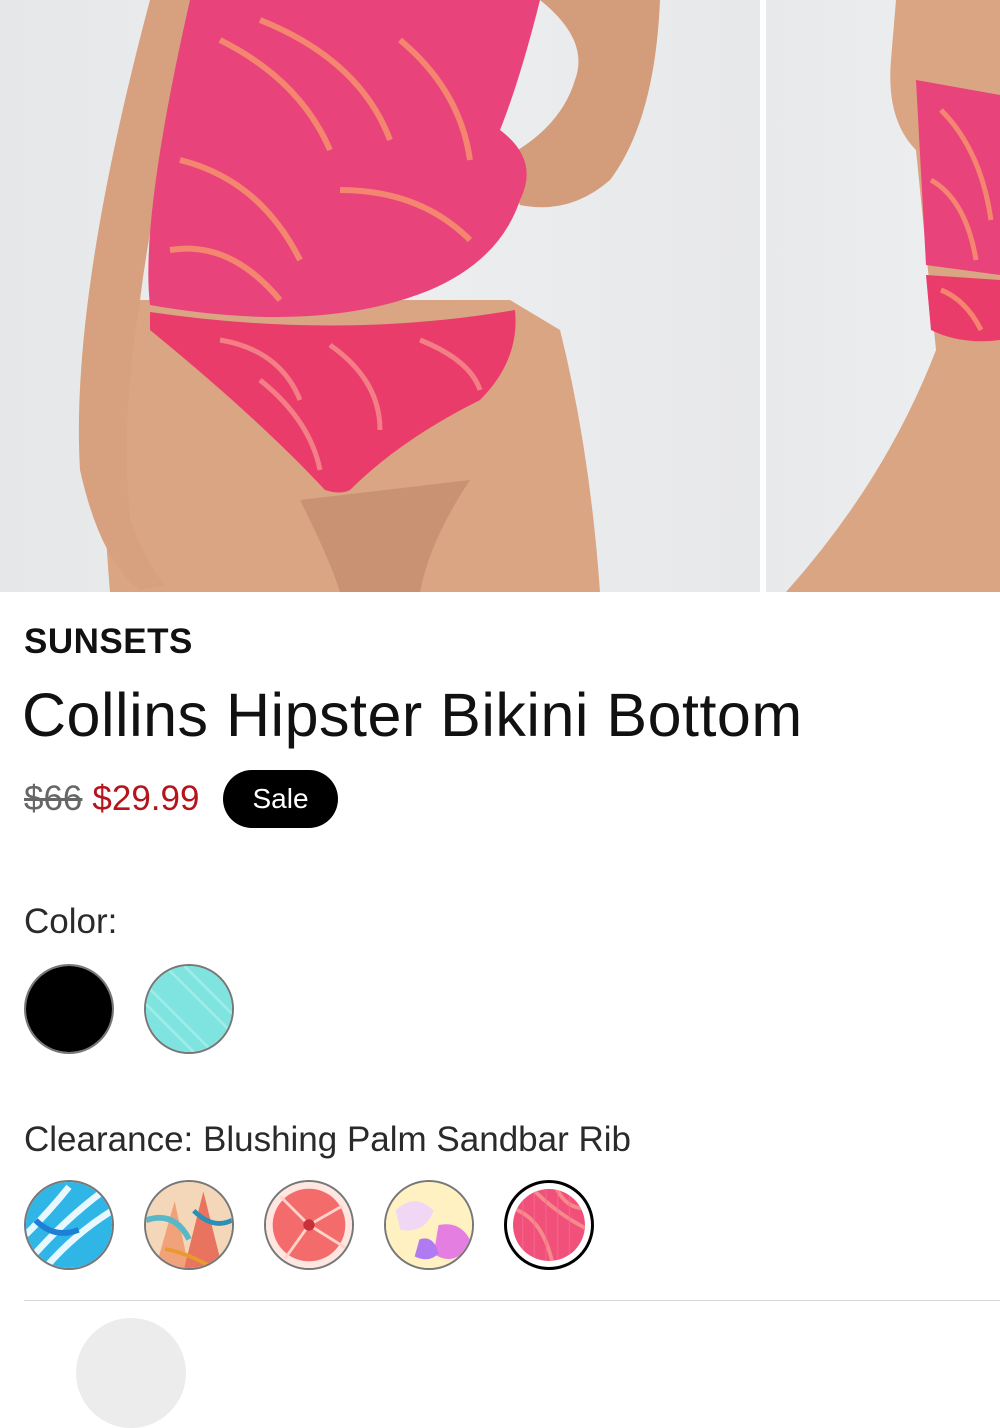 This screenshot has height=1428, width=1000. What do you see at coordinates (69, 1009) in the screenshot?
I see `black-swatch` at bounding box center [69, 1009].